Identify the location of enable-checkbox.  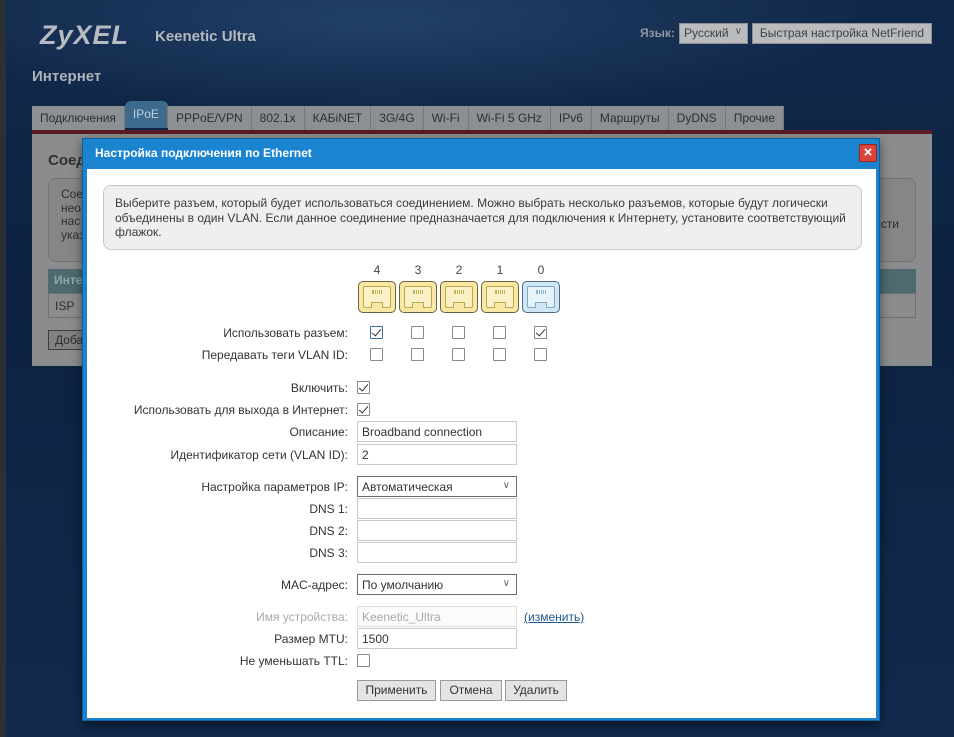
(363, 387).